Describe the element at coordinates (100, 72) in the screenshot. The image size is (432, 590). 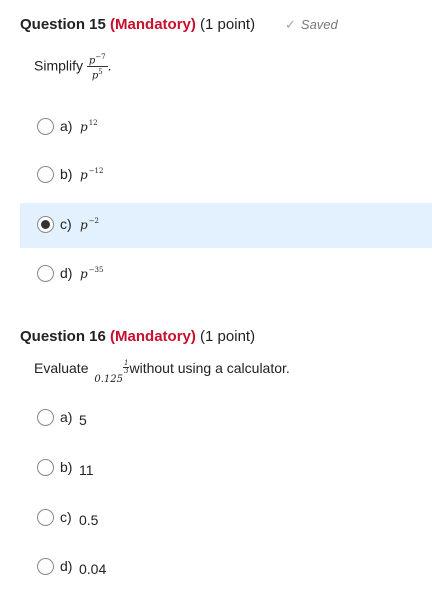
I see `denominator-exponent: 5` at that location.